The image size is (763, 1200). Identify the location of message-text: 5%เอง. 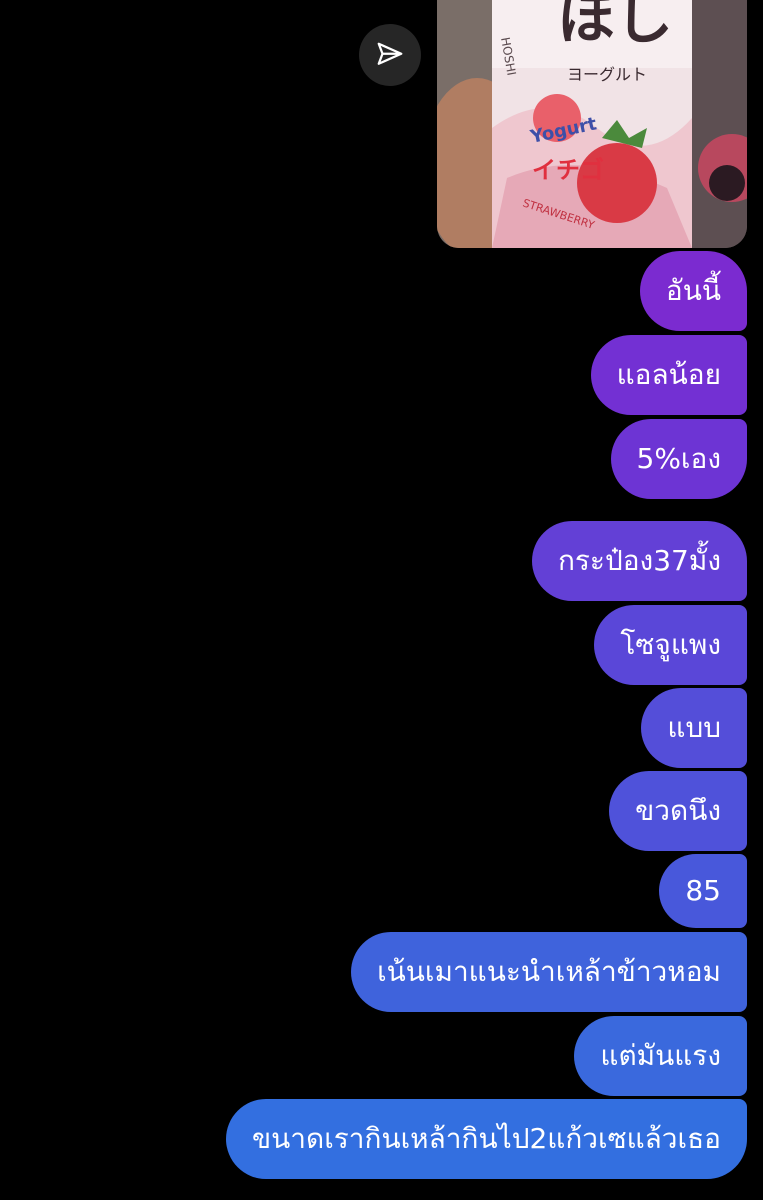
(678, 458).